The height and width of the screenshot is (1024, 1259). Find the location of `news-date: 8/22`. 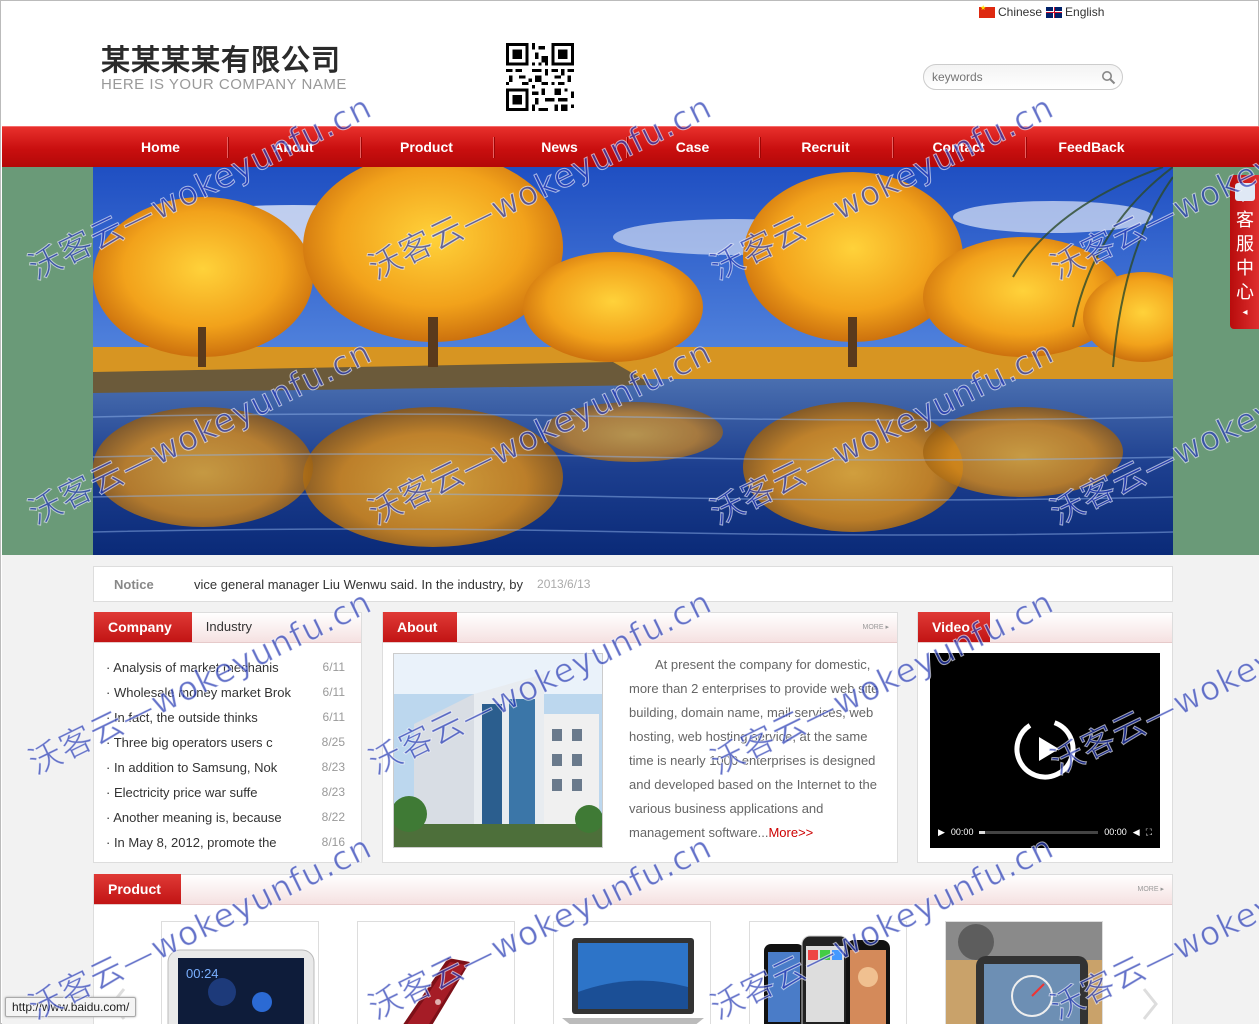

news-date: 8/22 is located at coordinates (333, 817).